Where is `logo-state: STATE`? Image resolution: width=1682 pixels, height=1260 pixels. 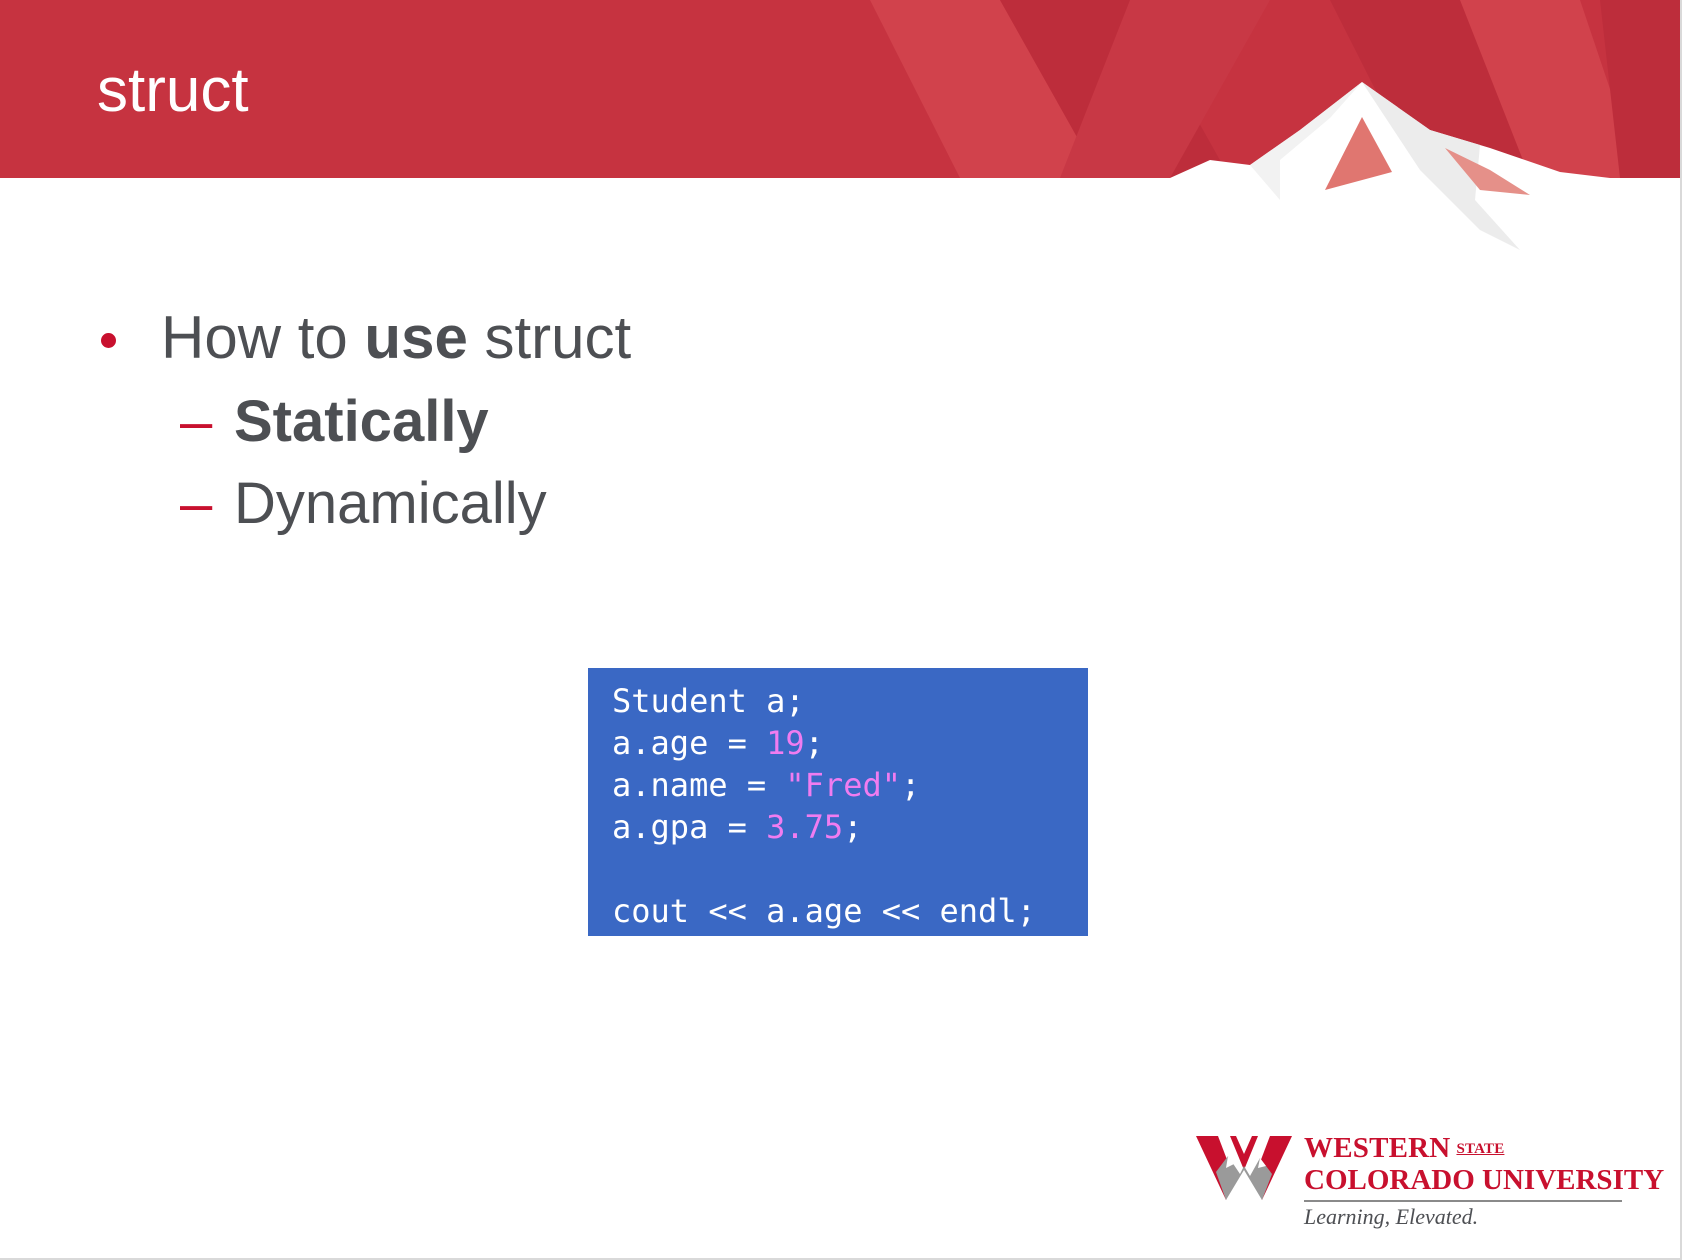
logo-state: STATE is located at coordinates (1480, 1149).